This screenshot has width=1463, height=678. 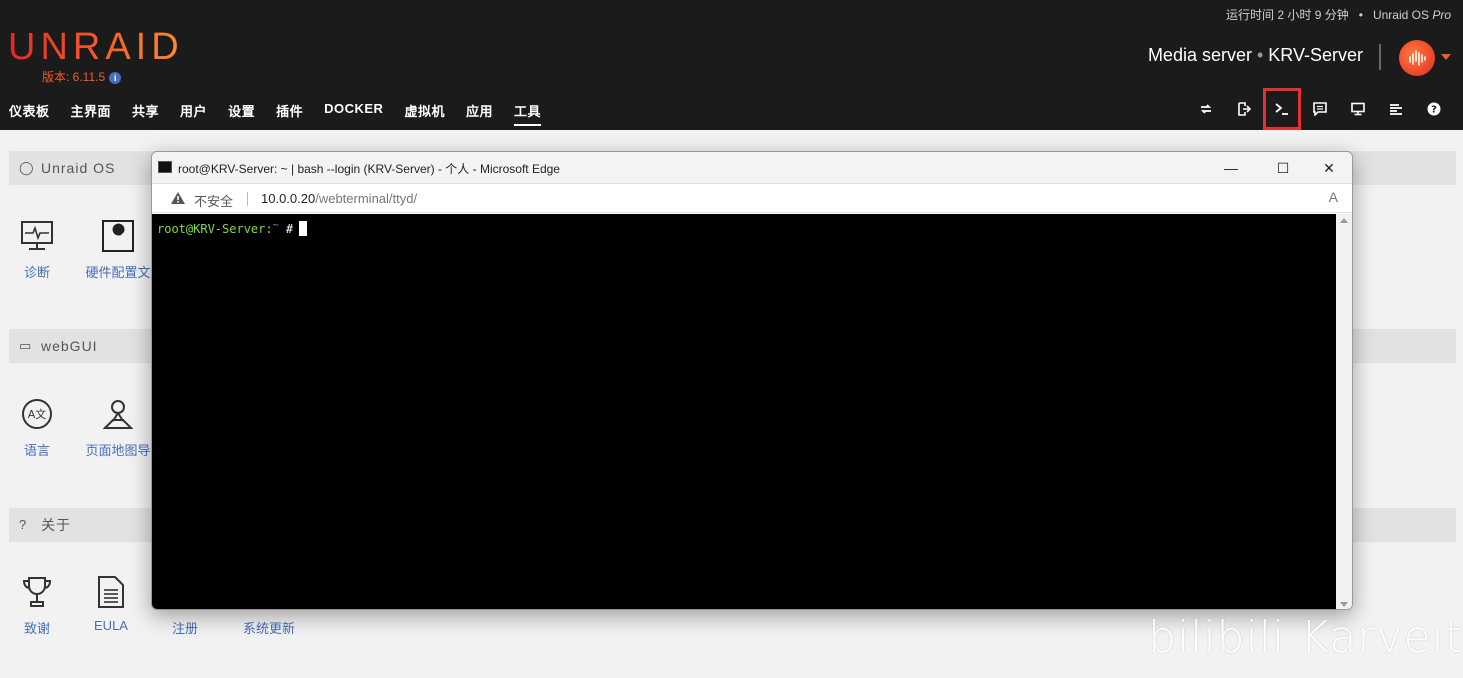 I want to click on server-name: Media server • KRV-Server, so click(x=1255, y=55).